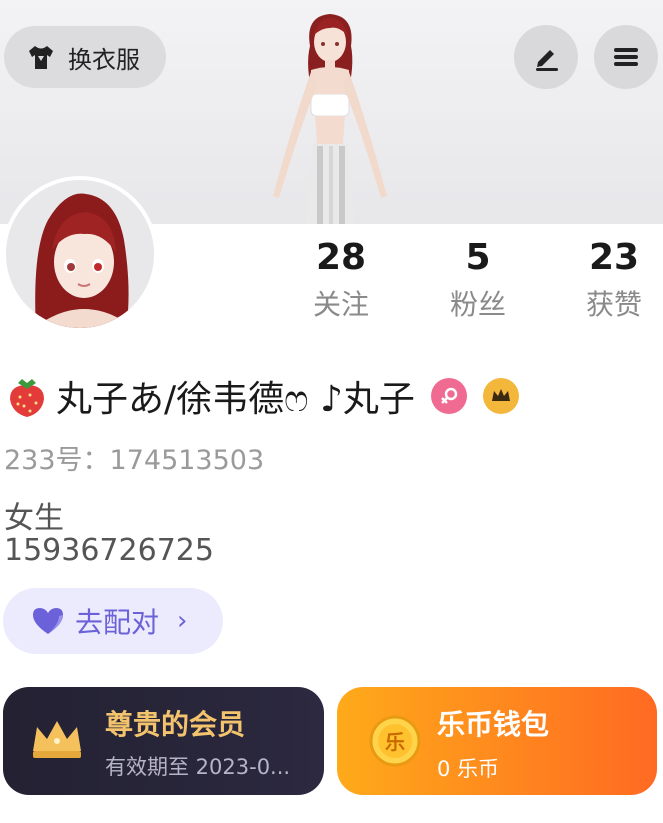 This screenshot has height=823, width=663. What do you see at coordinates (104, 59) in the screenshot?
I see `change-outfit-label: 换衣服` at bounding box center [104, 59].